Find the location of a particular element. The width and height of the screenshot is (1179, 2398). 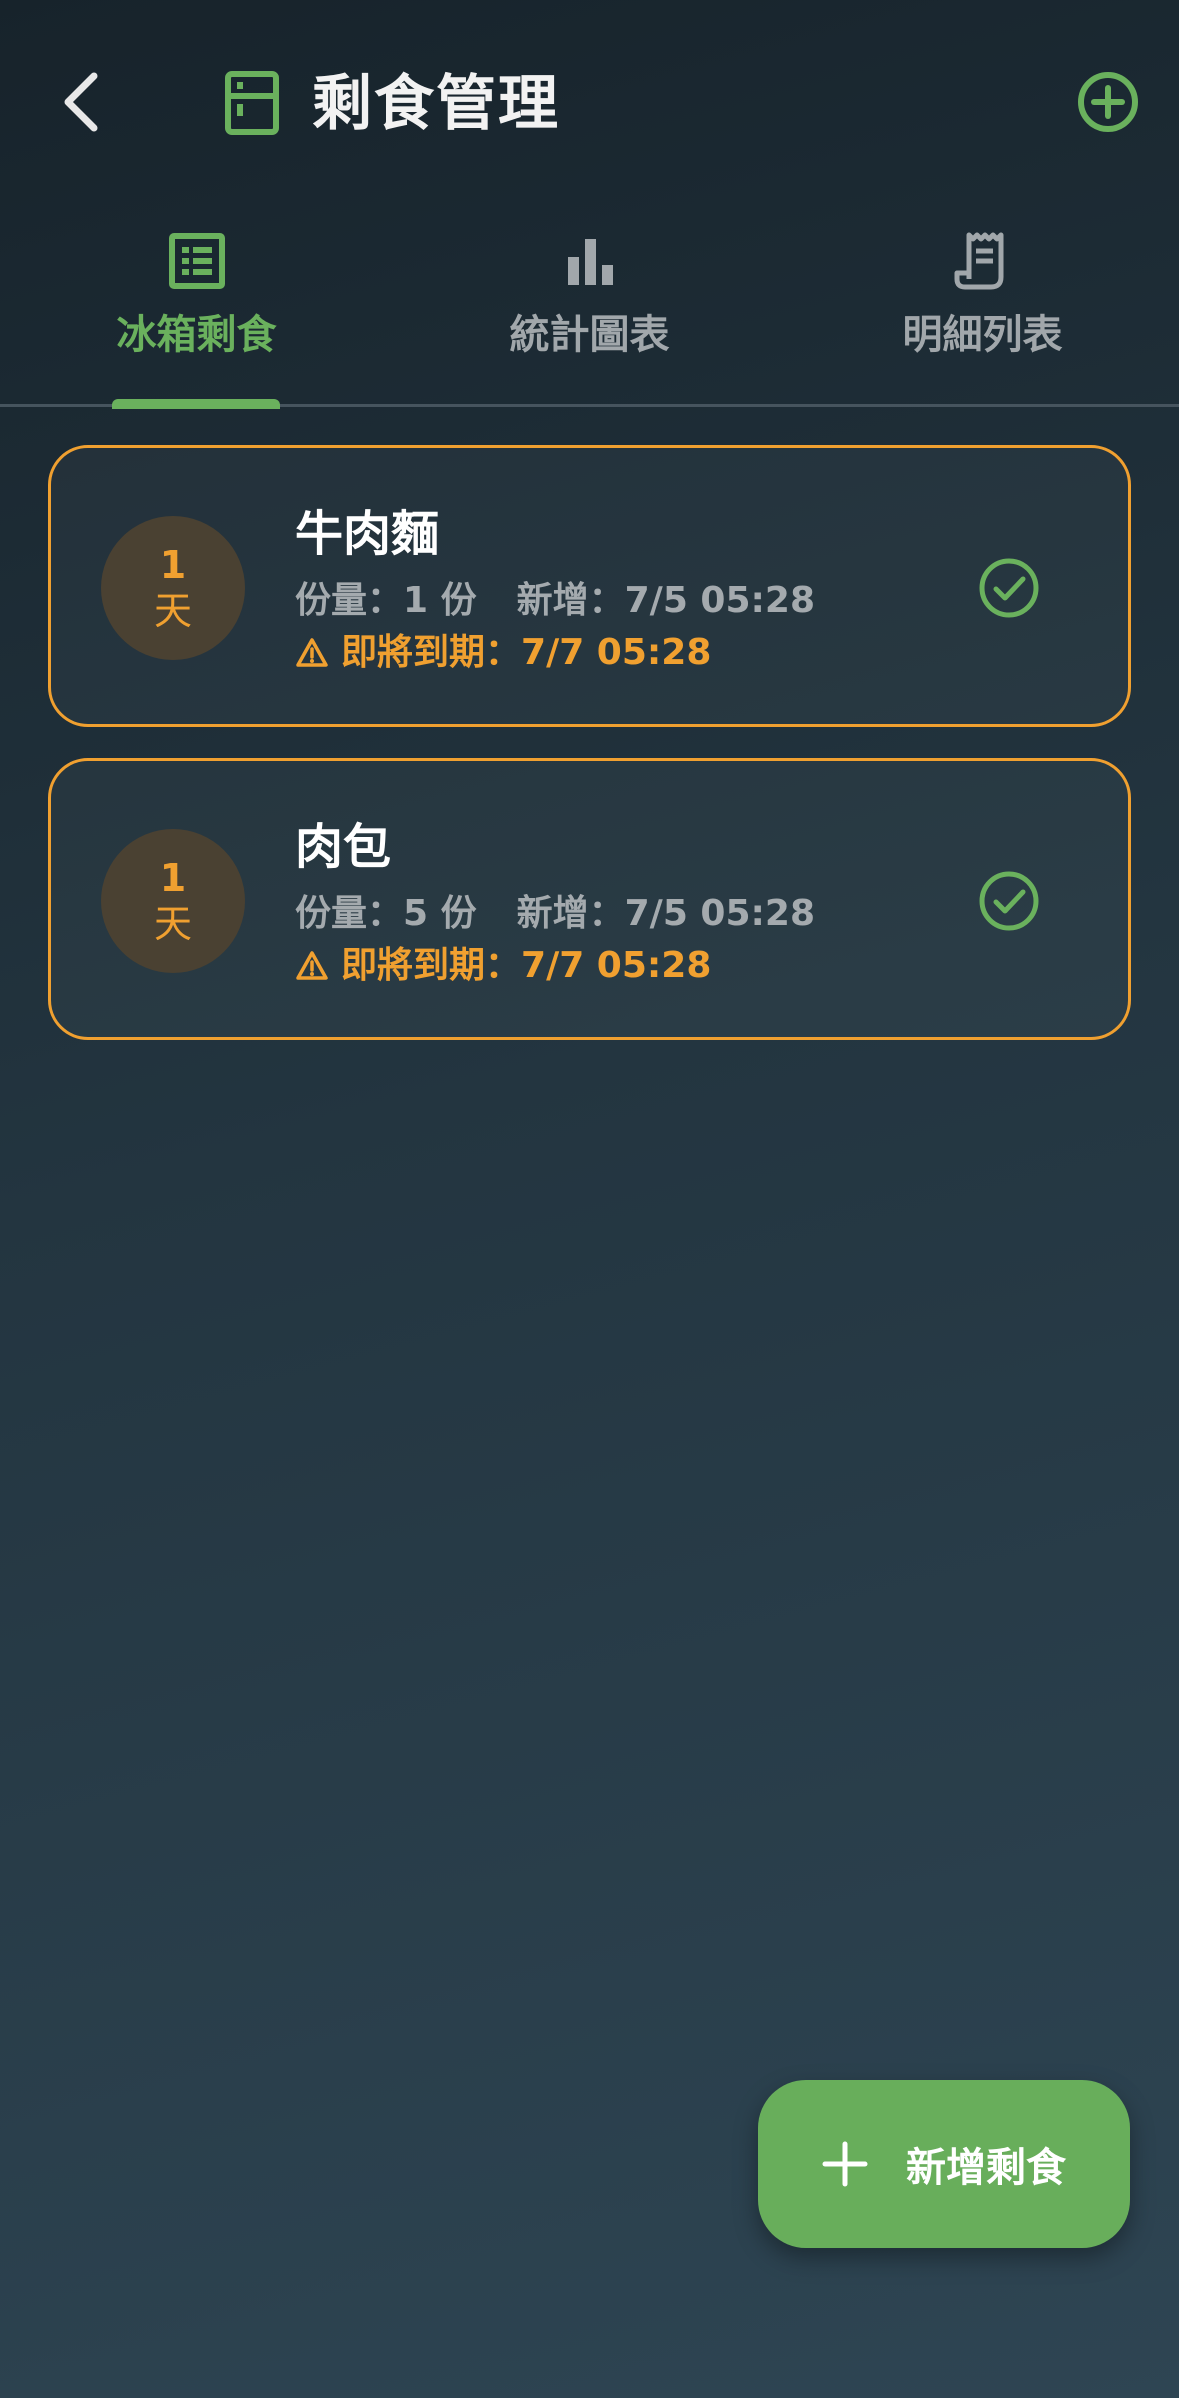

add-leftover-button: 新增剩食 is located at coordinates (944, 2164).